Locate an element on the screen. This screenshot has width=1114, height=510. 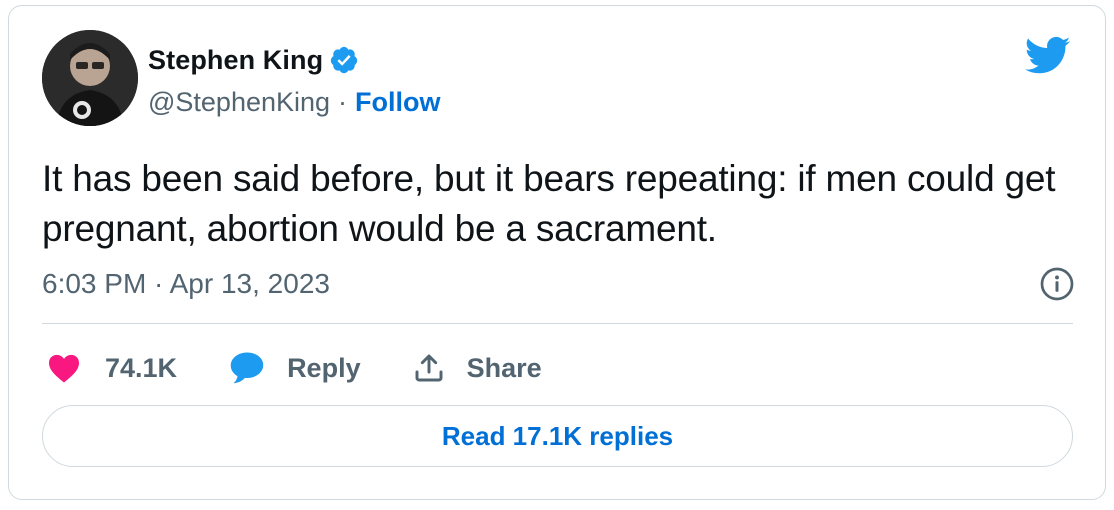
name-row: Stephen King is located at coordinates (253, 60).